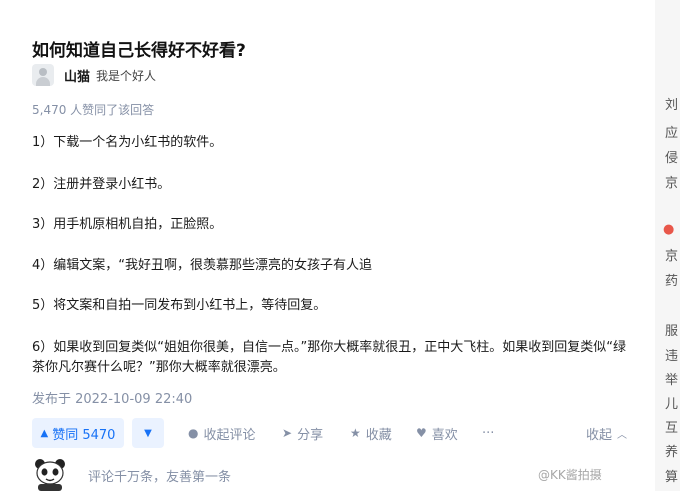  What do you see at coordinates (378, 435) in the screenshot?
I see `favorite-label: 收藏` at bounding box center [378, 435].